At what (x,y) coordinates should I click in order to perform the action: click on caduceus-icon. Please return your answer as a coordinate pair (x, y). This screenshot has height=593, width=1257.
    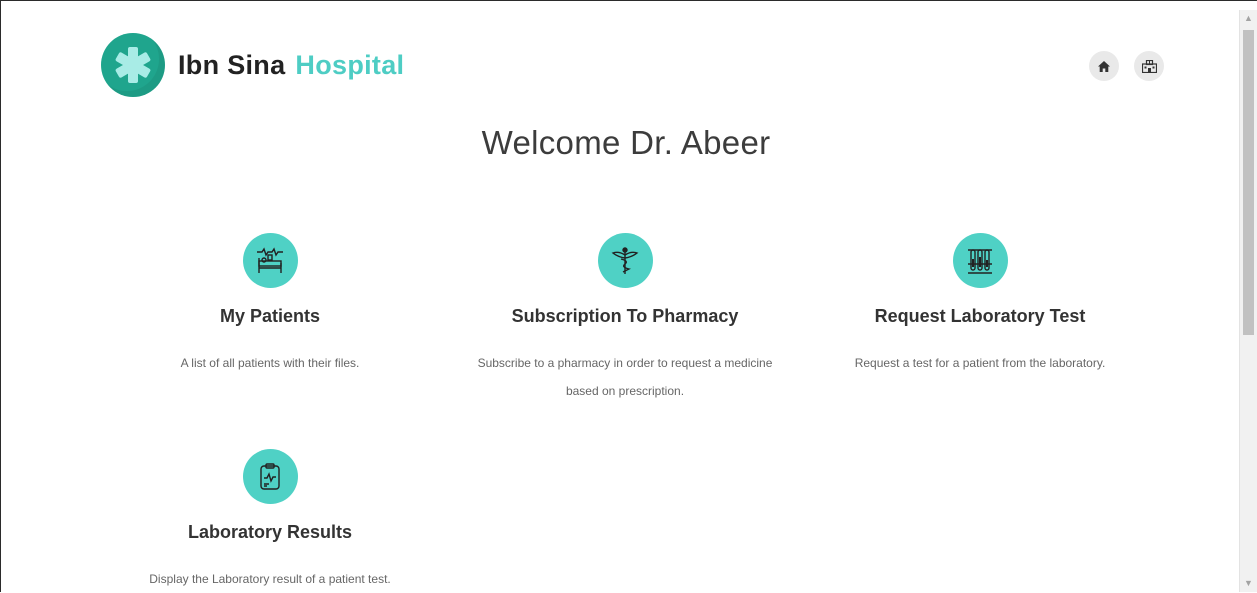
    Looking at the image, I should click on (625, 260).